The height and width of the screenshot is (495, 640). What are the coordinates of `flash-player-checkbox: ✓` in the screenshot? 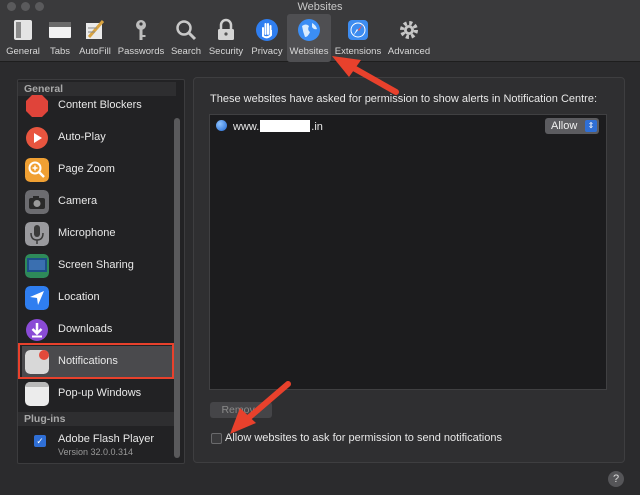 It's located at (40, 441).